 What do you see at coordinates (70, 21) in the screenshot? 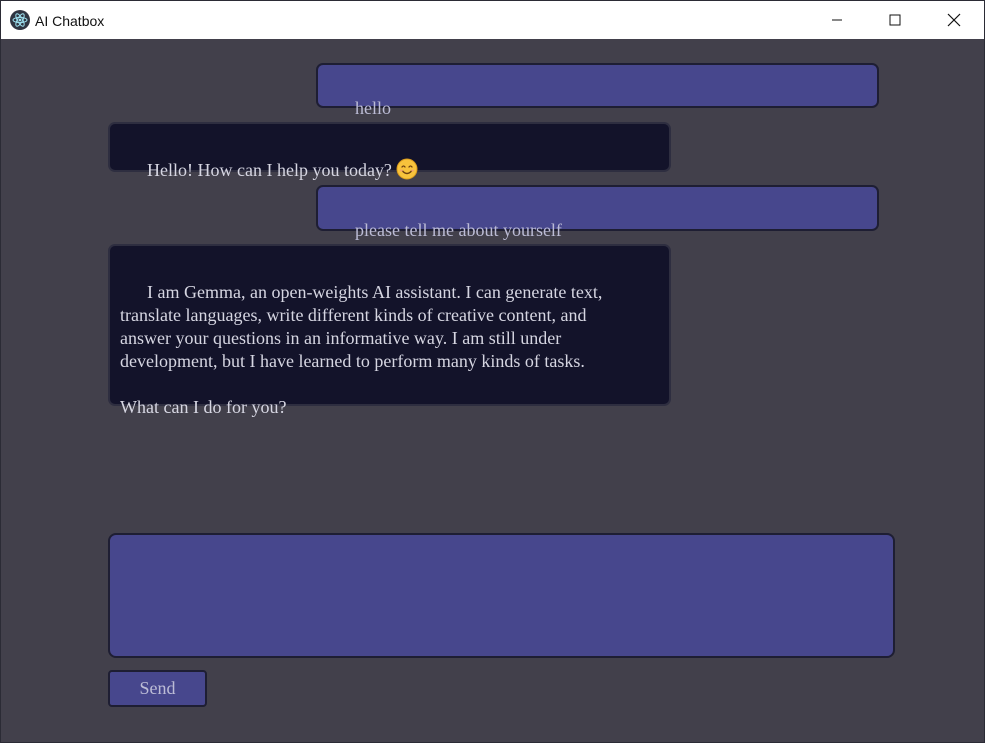
I see `window-title: AI Chatbox` at bounding box center [70, 21].